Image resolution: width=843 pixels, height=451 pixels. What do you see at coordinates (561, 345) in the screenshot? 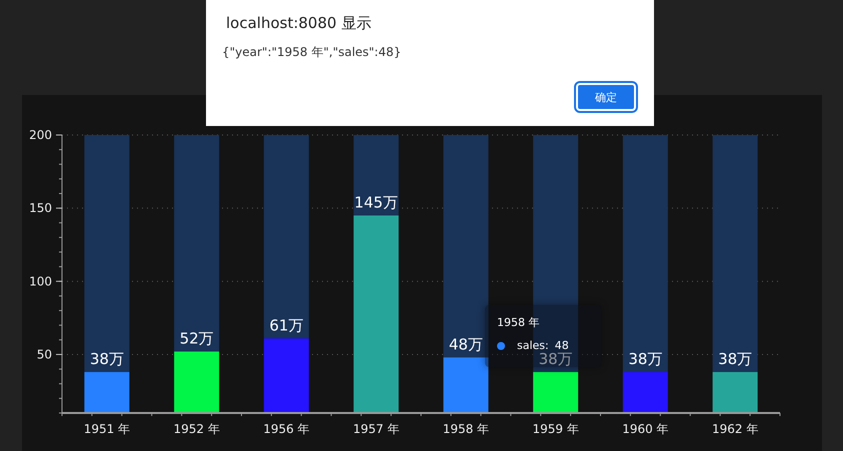
I see `series-value: 48` at bounding box center [561, 345].